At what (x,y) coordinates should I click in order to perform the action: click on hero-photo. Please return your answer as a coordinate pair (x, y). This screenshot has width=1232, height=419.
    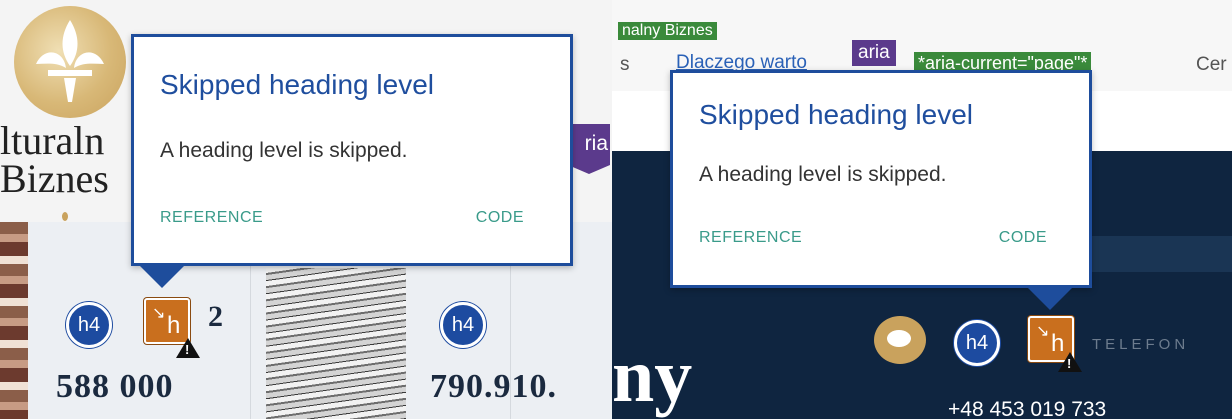
    Looking at the image, I should click on (14, 320).